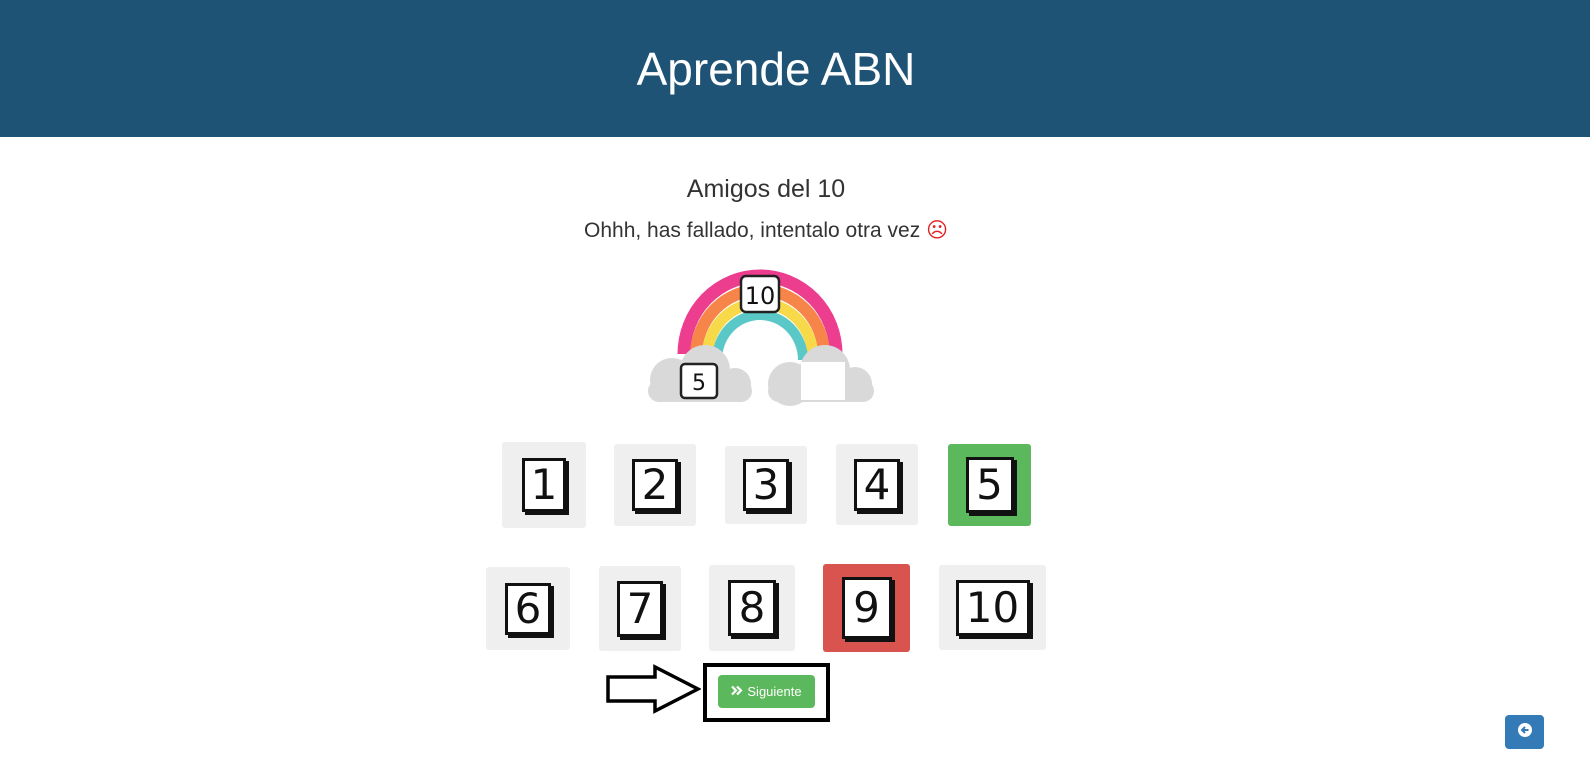  I want to click on target-card: 10, so click(760, 294).